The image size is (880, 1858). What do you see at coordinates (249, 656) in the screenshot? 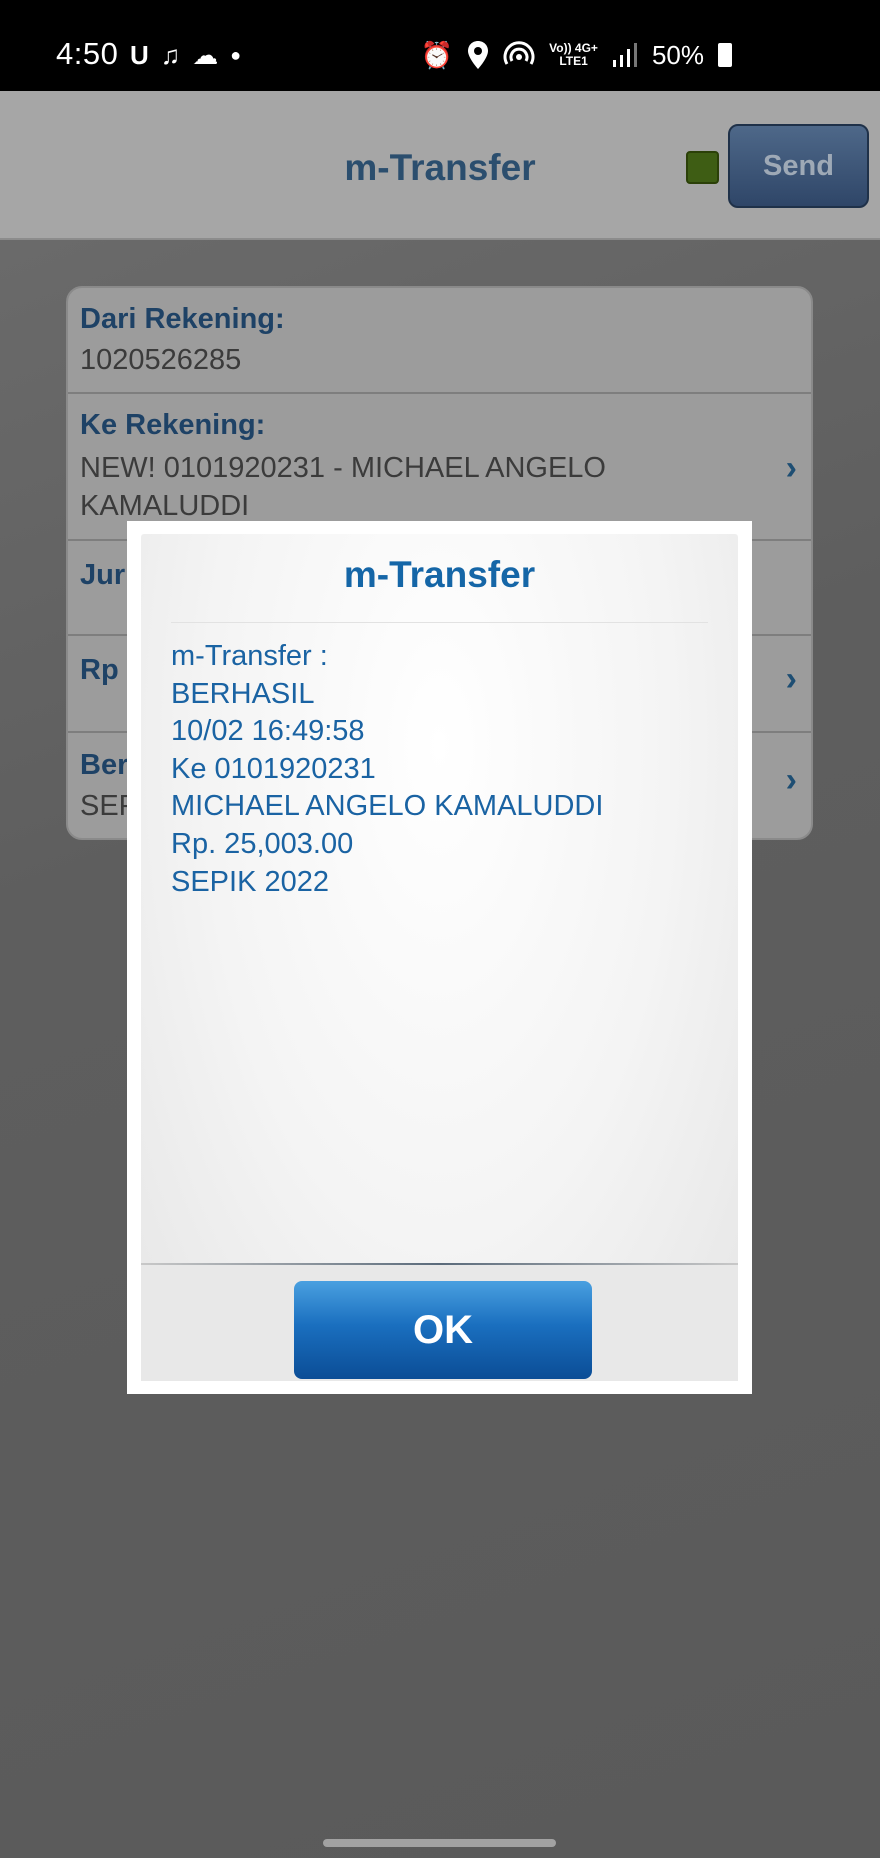
I see `message-line: m-Transfer :` at bounding box center [249, 656].